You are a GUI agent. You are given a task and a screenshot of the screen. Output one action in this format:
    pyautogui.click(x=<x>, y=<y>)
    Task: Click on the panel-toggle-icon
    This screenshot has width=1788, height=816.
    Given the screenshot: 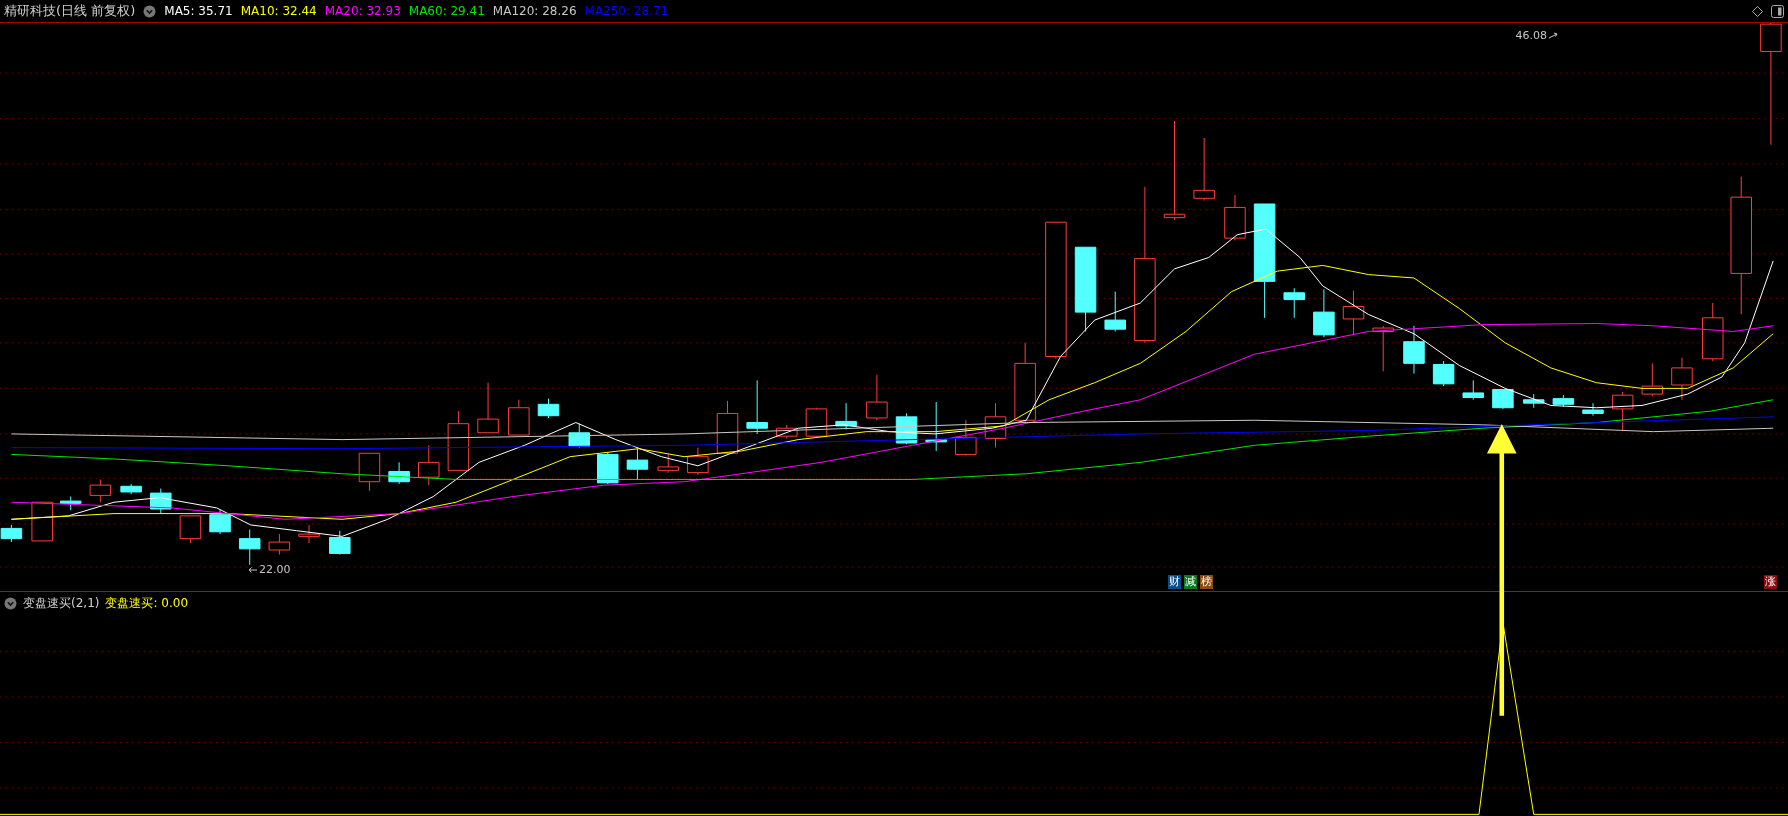 What is the action you would take?
    pyautogui.click(x=1777, y=11)
    